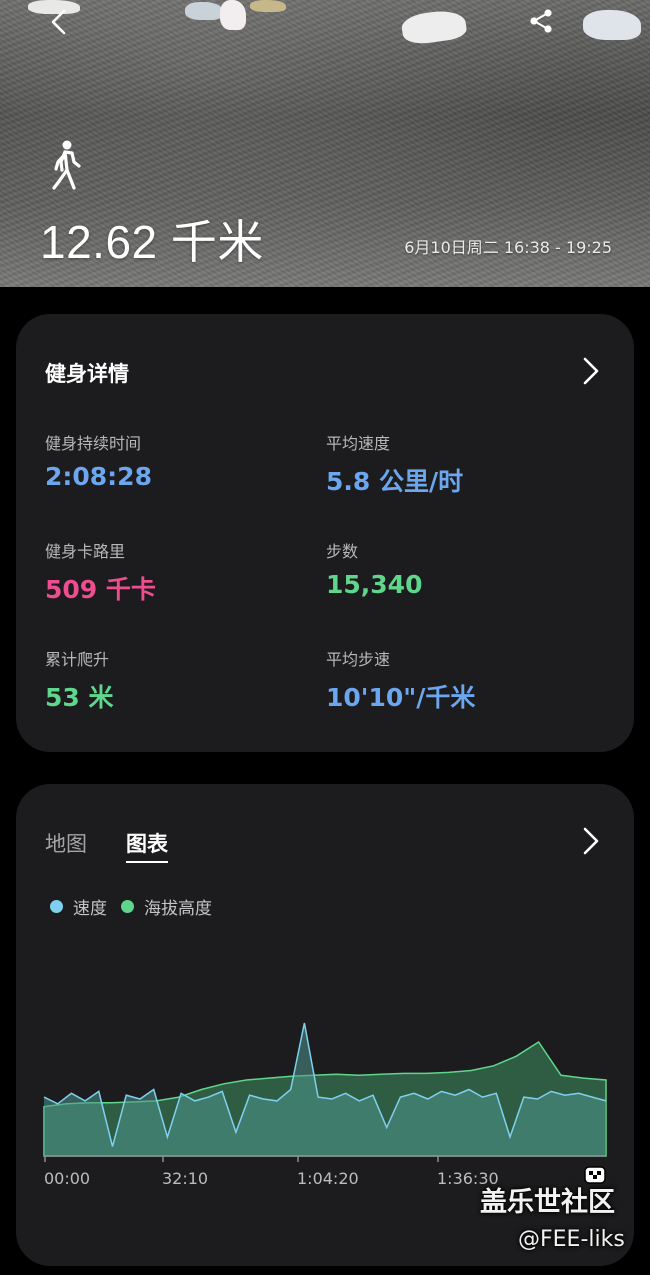  Describe the element at coordinates (180, 460) in the screenshot. I see `metric-duration: 健身持续时间 2:08:28` at that location.